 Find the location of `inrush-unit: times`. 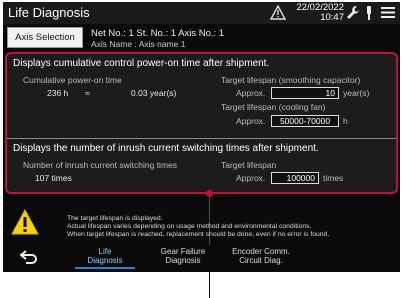

inrush-unit: times is located at coordinates (333, 178).